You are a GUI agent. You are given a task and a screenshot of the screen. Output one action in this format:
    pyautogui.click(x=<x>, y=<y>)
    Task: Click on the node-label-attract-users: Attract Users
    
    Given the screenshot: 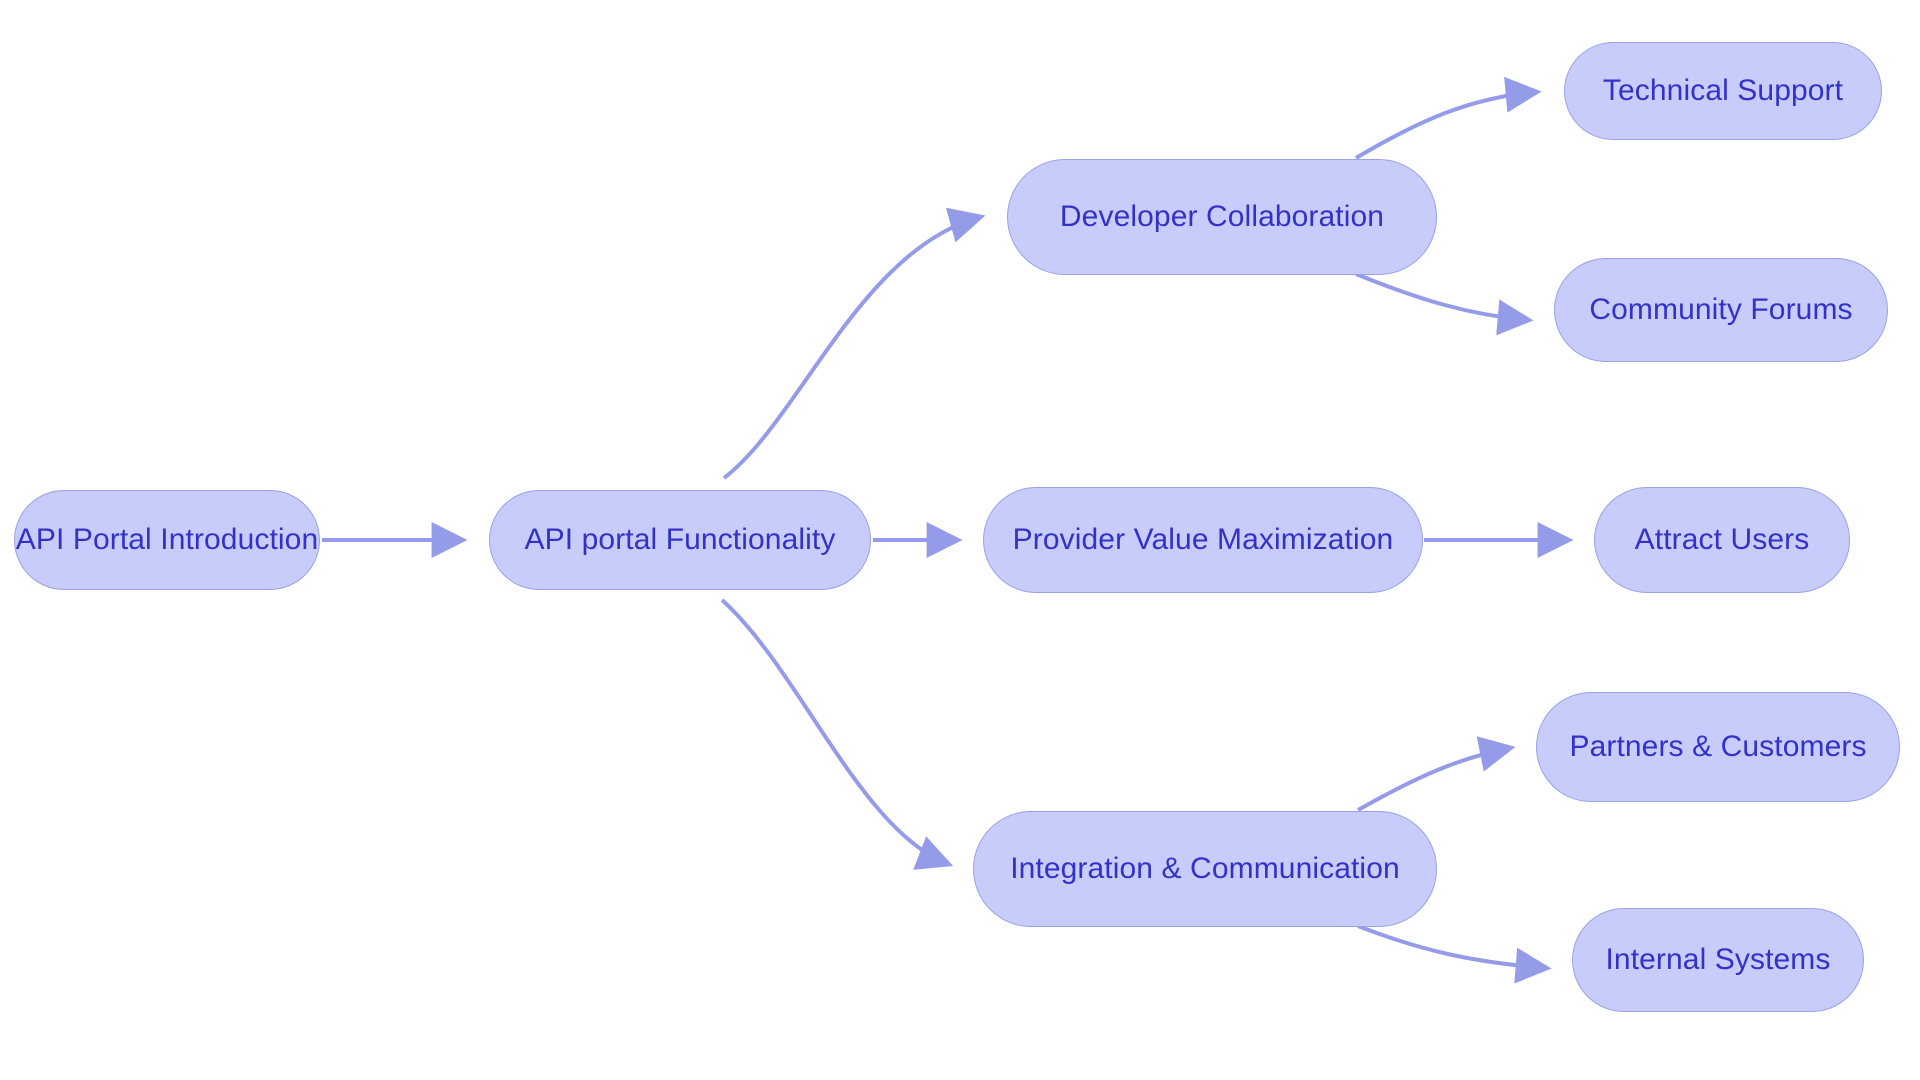 What is the action you would take?
    pyautogui.click(x=1722, y=539)
    